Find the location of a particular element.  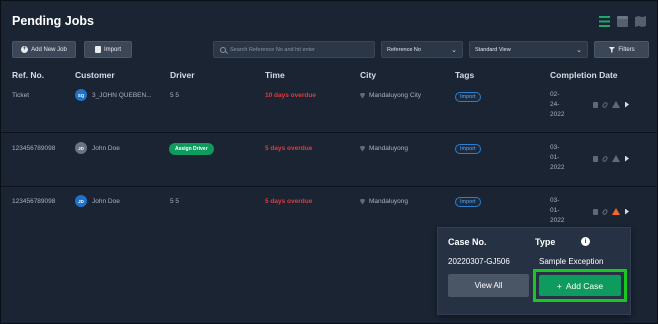

header-completion-date: Completion Date is located at coordinates (584, 75).